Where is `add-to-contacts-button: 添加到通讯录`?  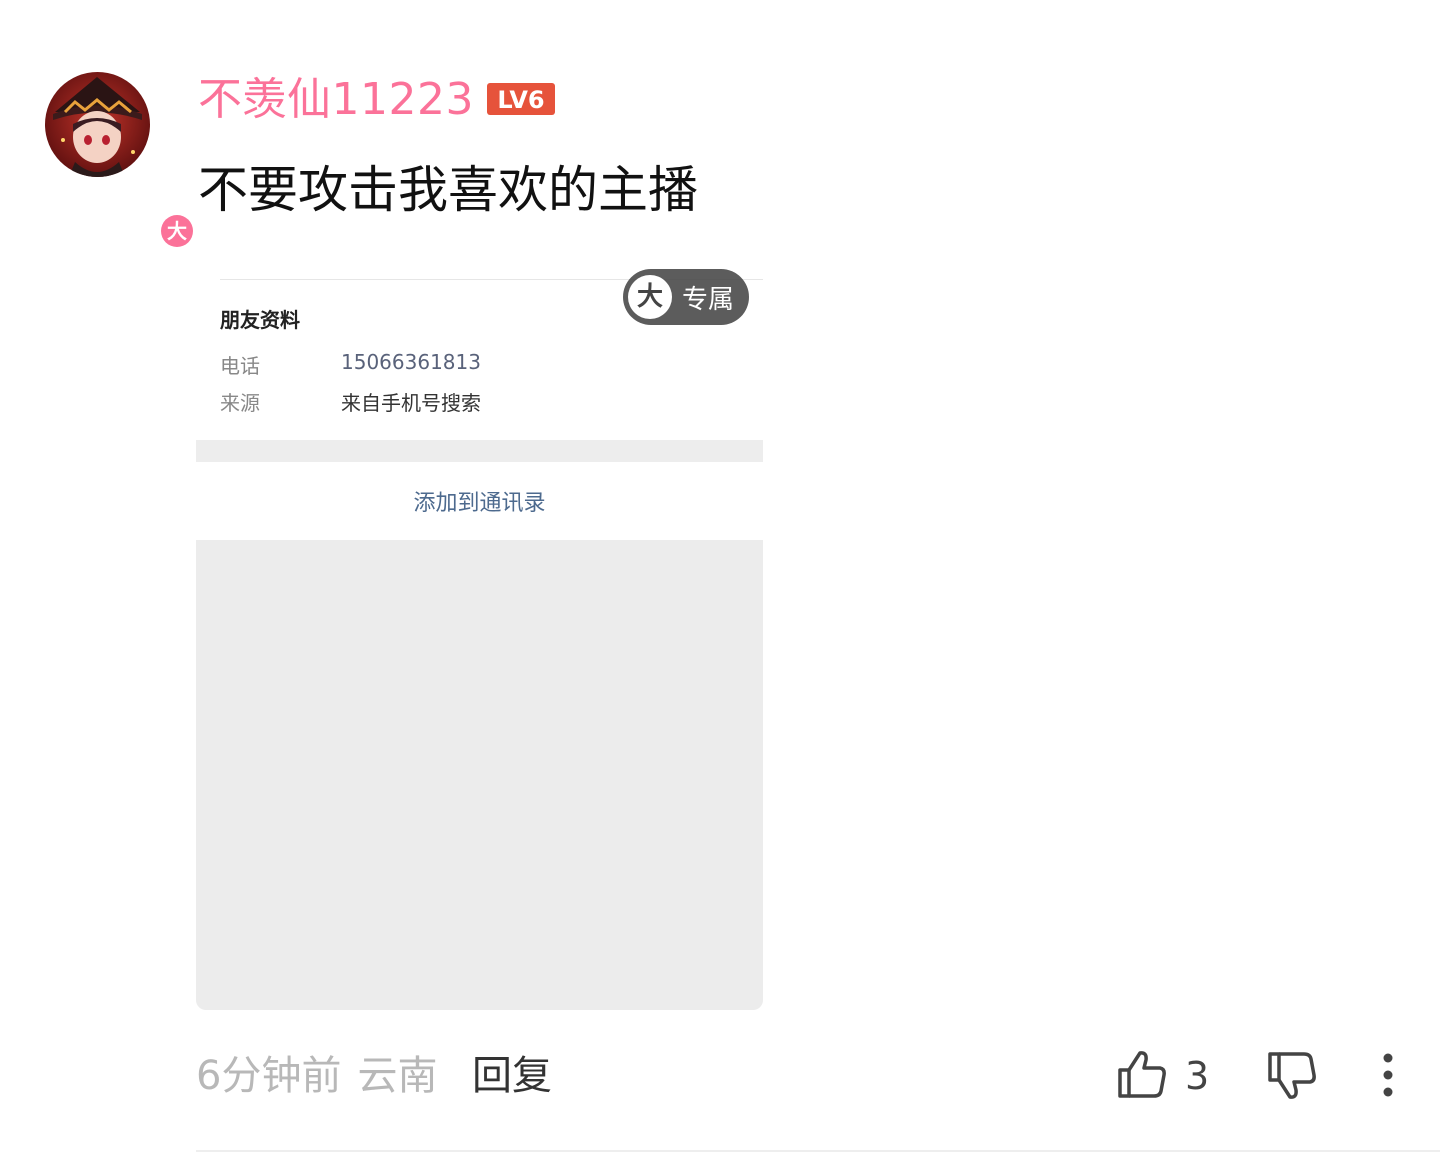 add-to-contacts-button: 添加到通讯录 is located at coordinates (479, 501).